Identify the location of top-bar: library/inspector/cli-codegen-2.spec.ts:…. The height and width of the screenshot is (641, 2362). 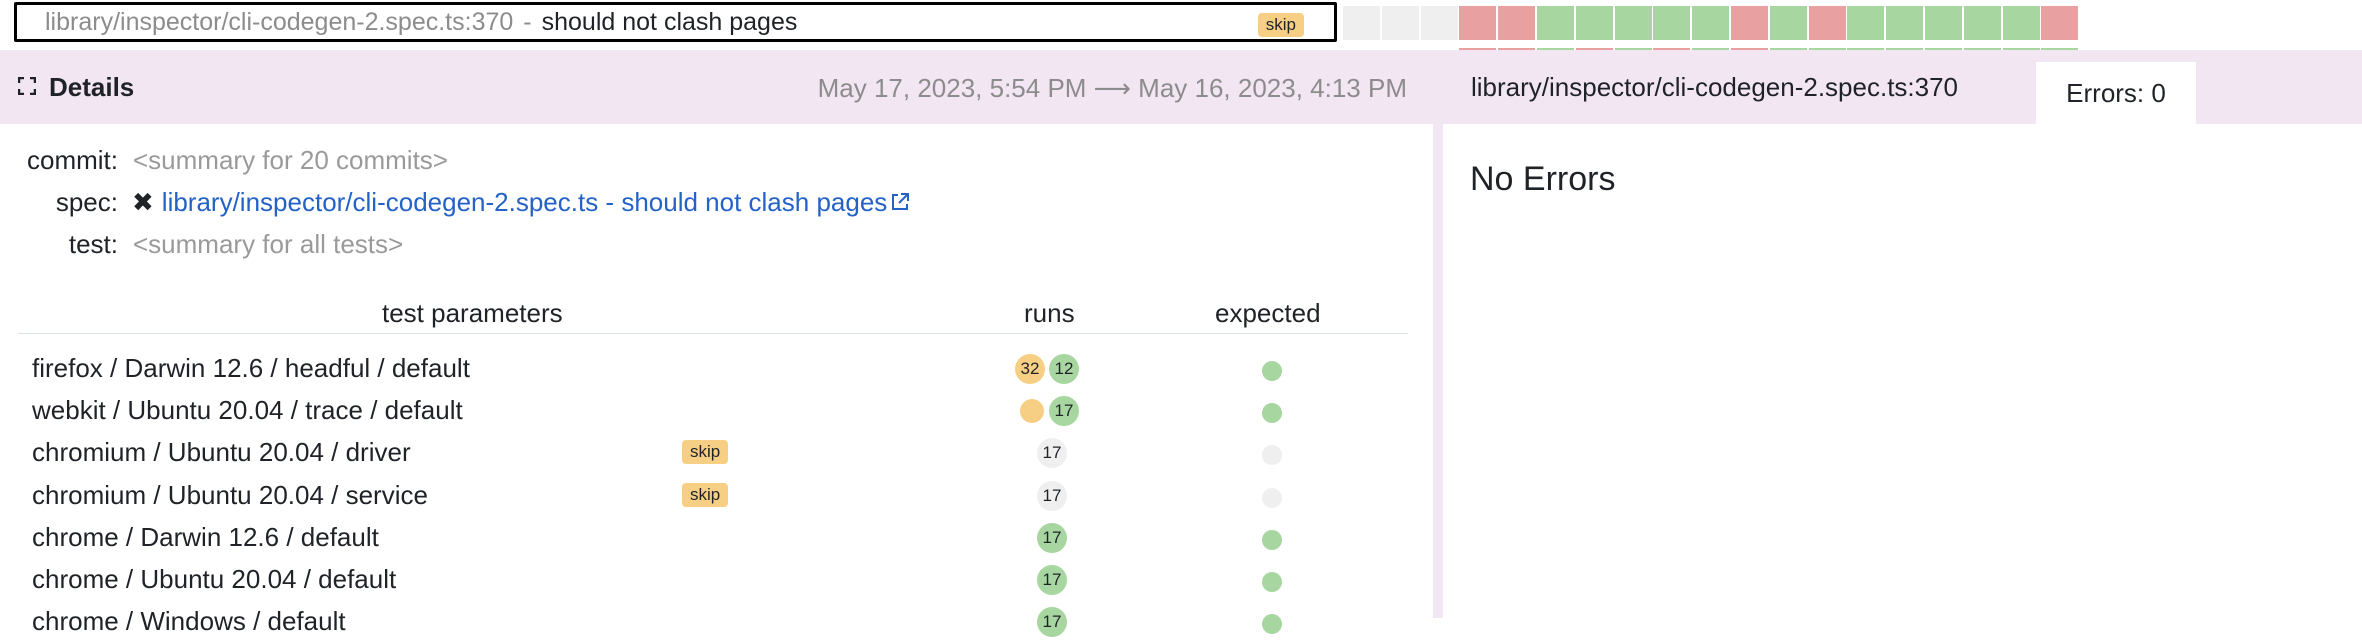
(1181, 26).